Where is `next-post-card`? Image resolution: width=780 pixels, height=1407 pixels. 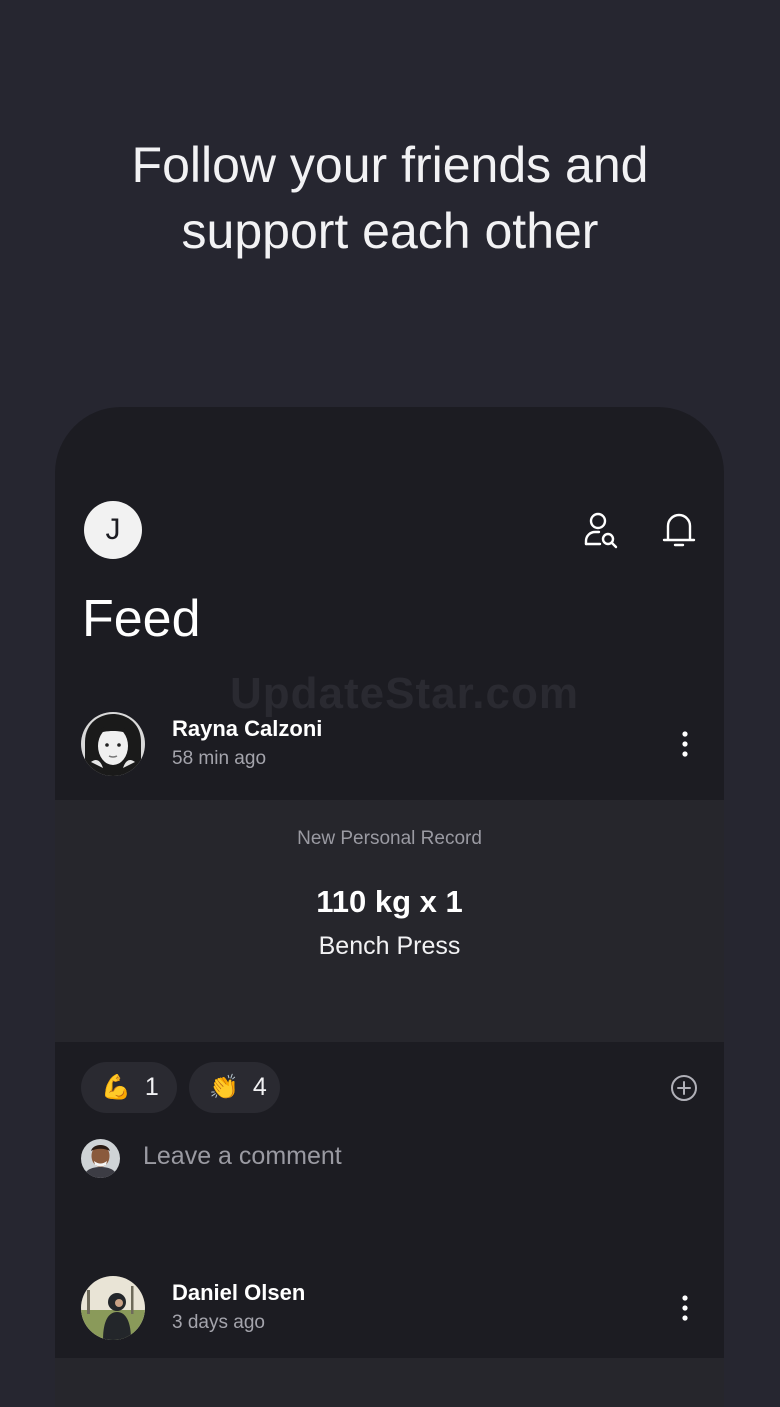 next-post-card is located at coordinates (389, 1382).